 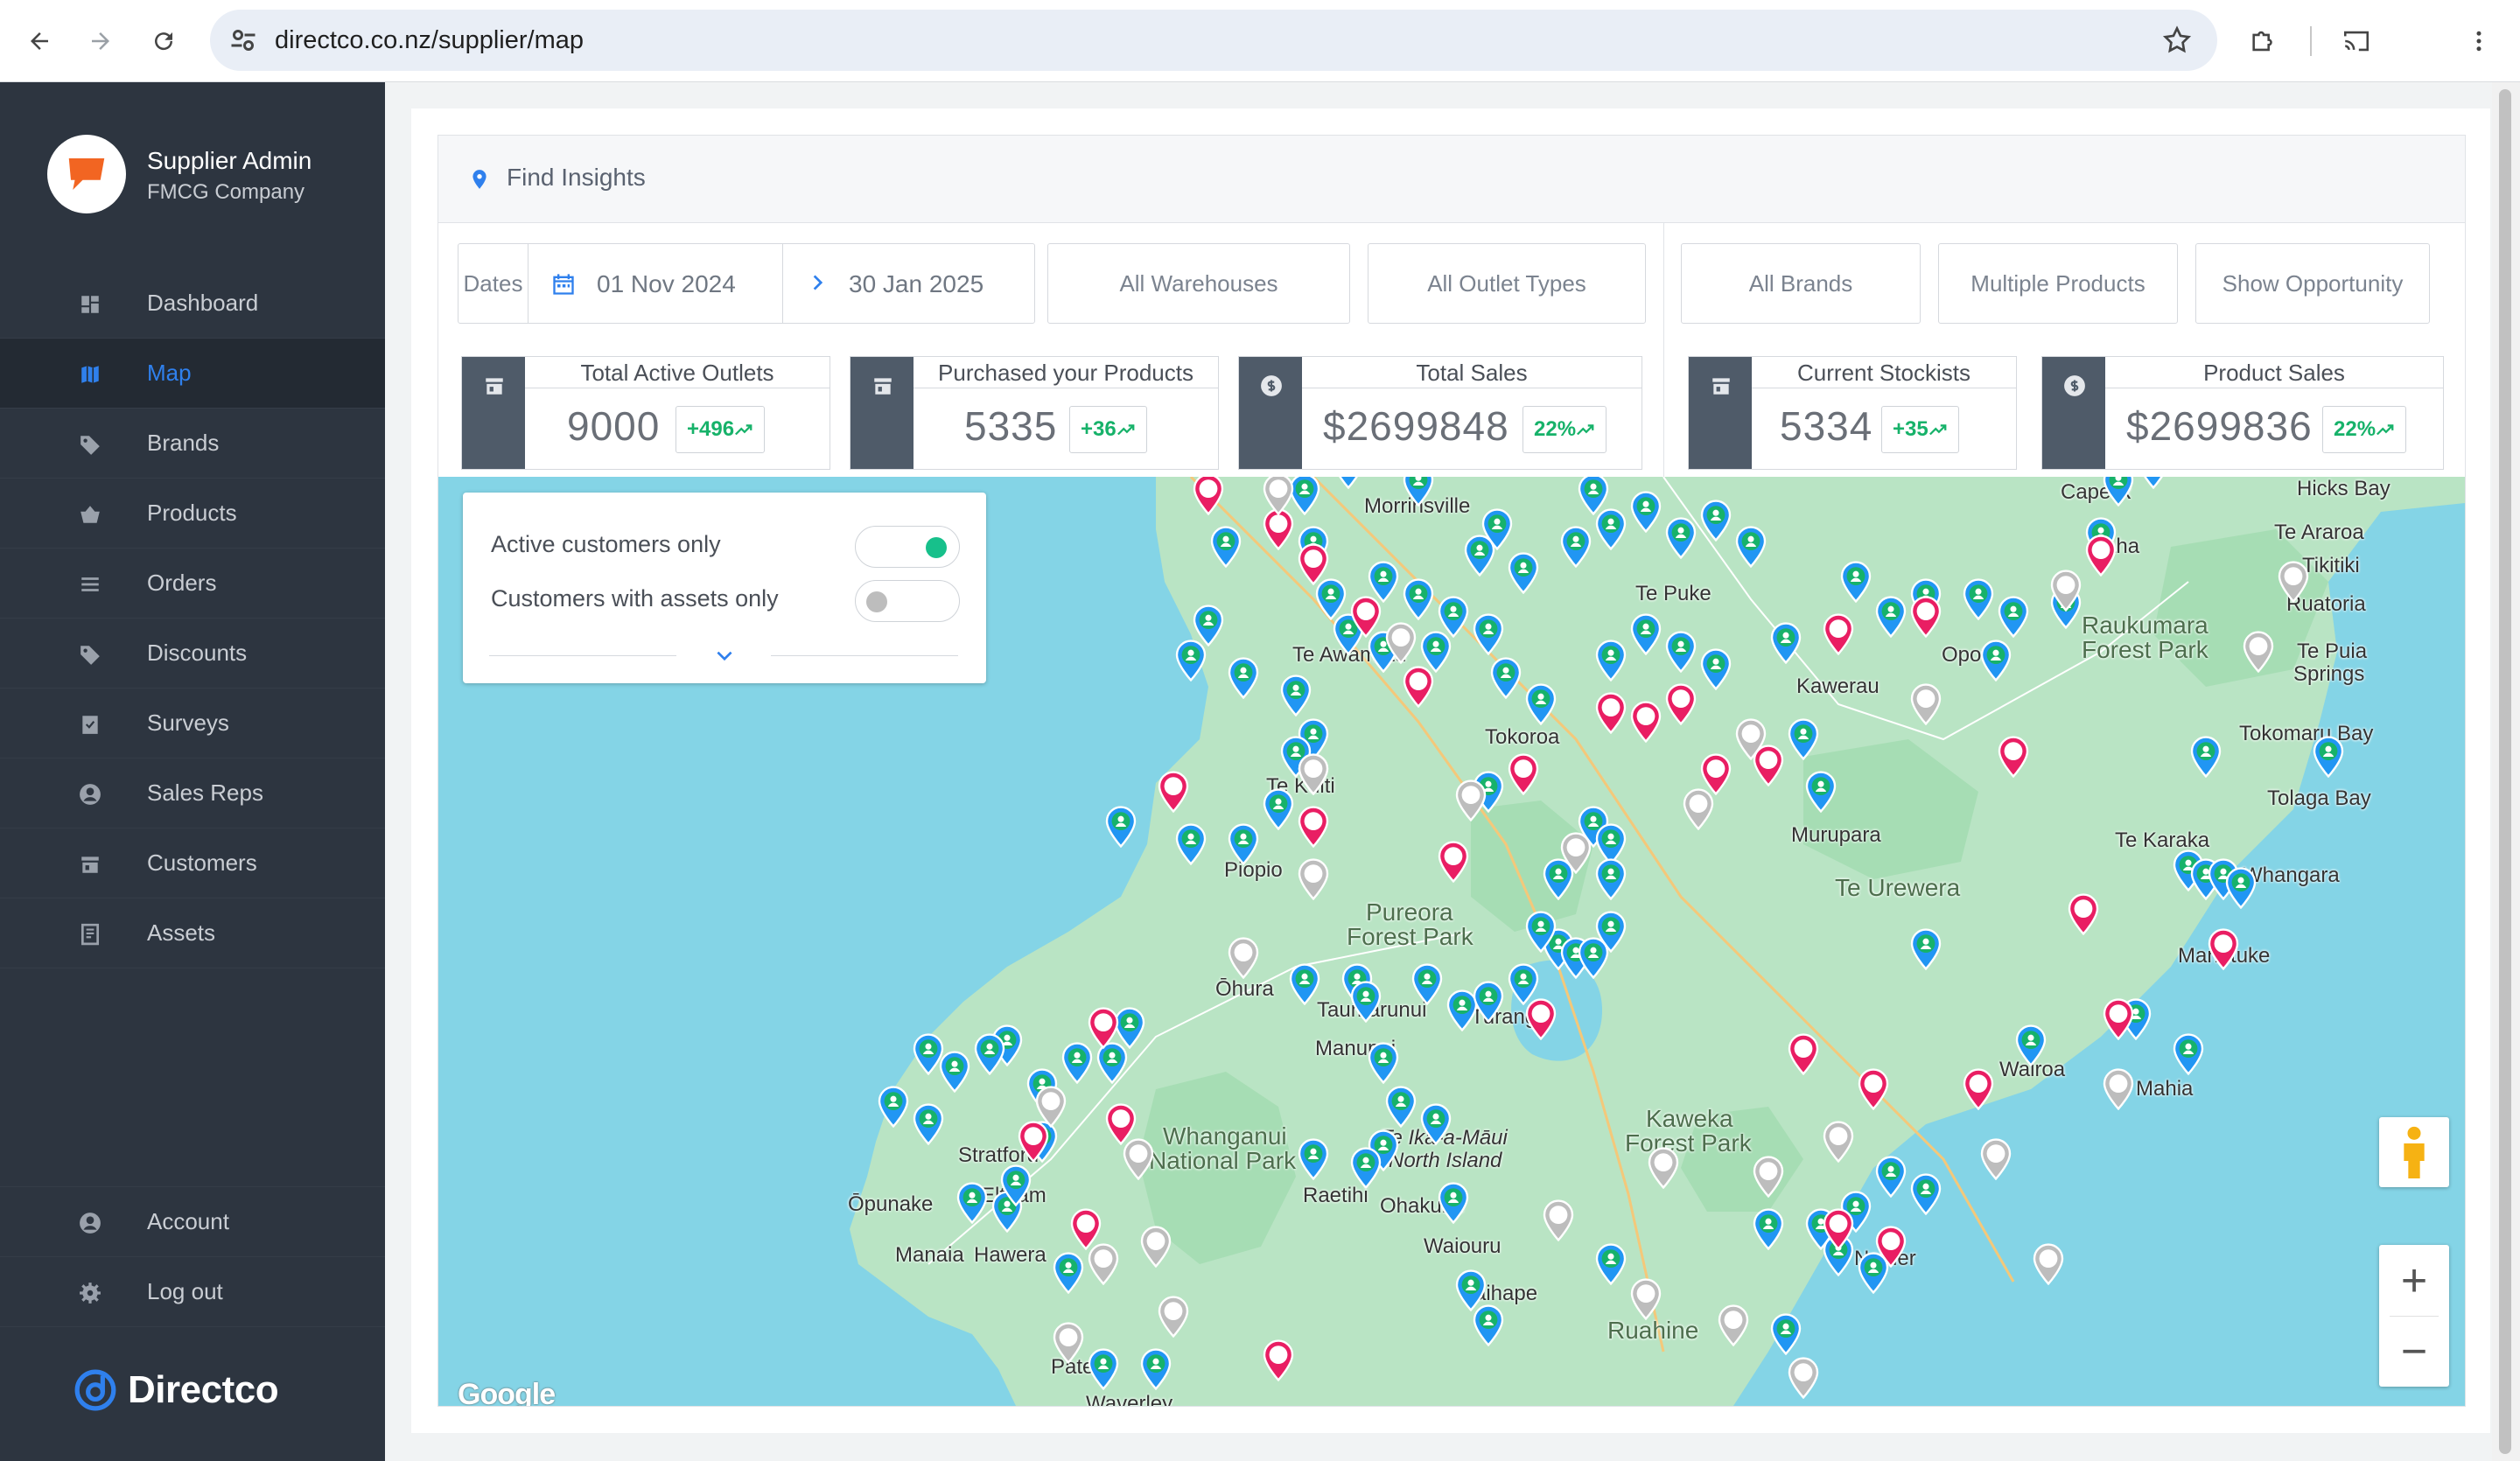 What do you see at coordinates (2414, 1281) in the screenshot?
I see `zoom-in-button: +` at bounding box center [2414, 1281].